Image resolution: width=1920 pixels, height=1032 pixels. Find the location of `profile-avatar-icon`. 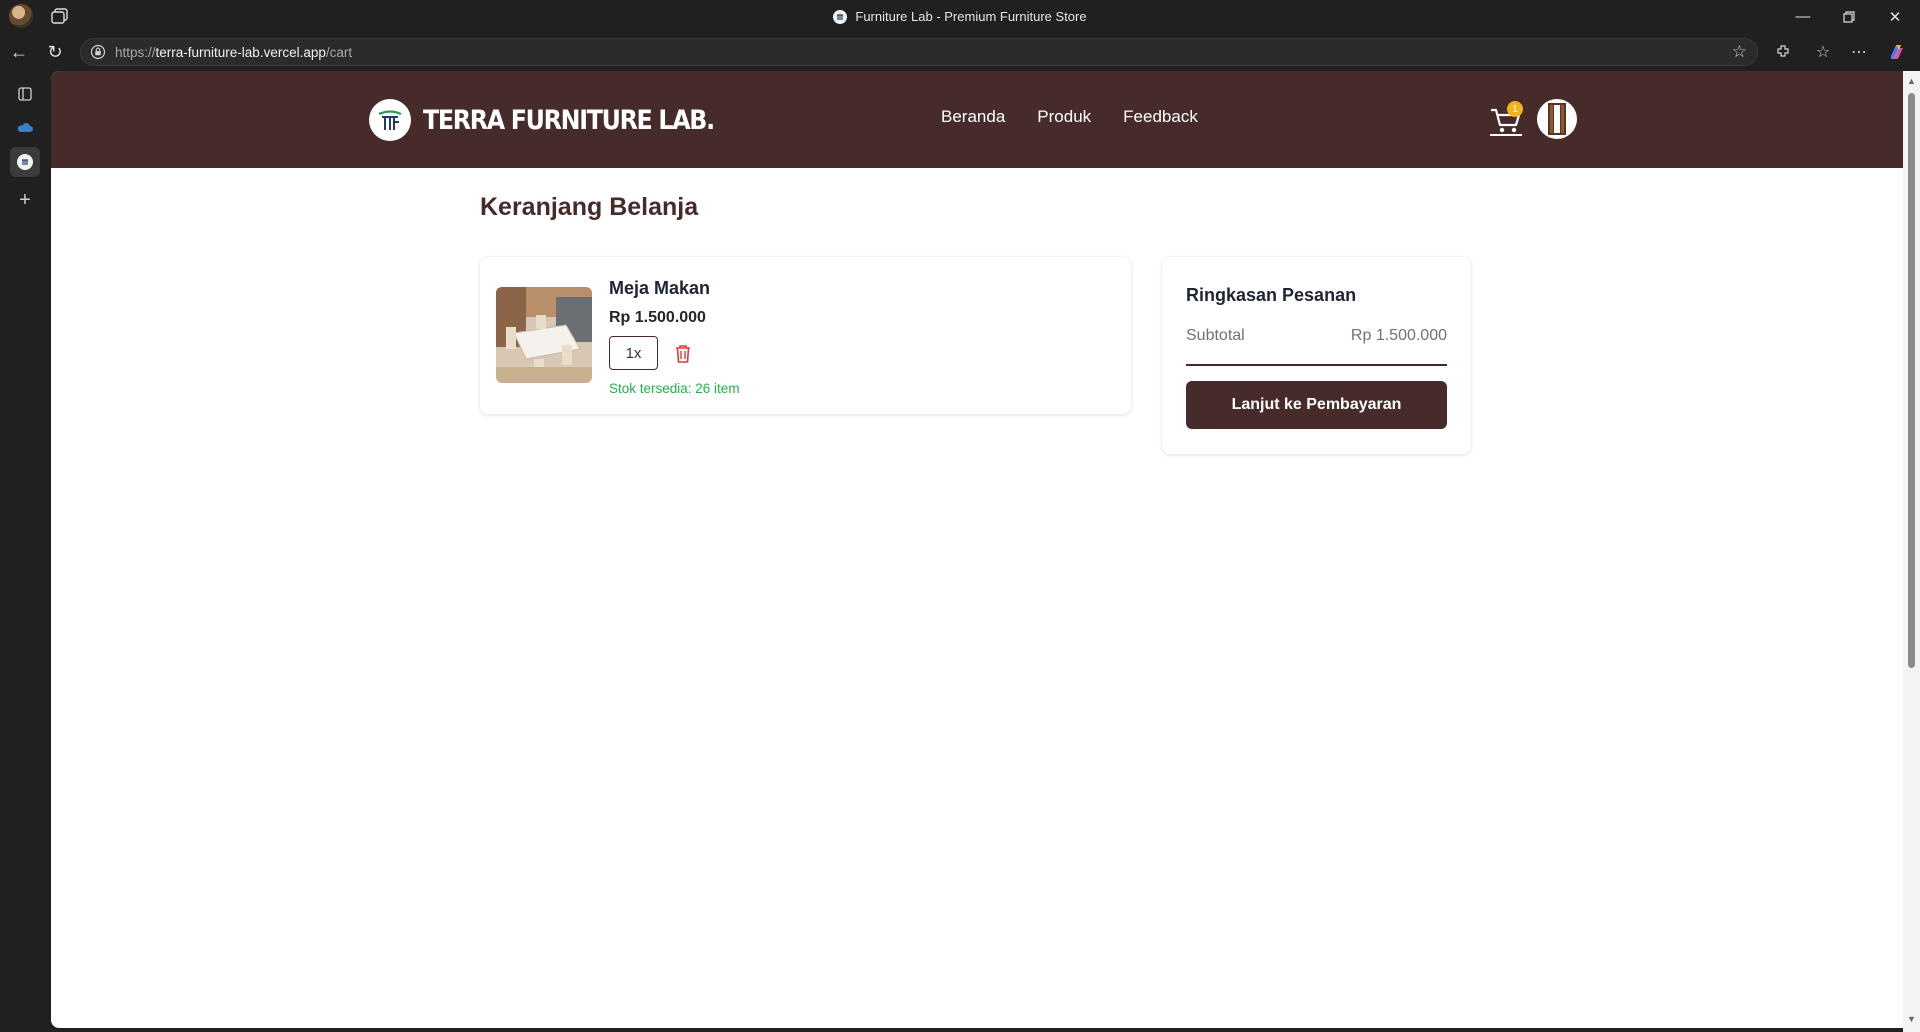

profile-avatar-icon is located at coordinates (21, 16).